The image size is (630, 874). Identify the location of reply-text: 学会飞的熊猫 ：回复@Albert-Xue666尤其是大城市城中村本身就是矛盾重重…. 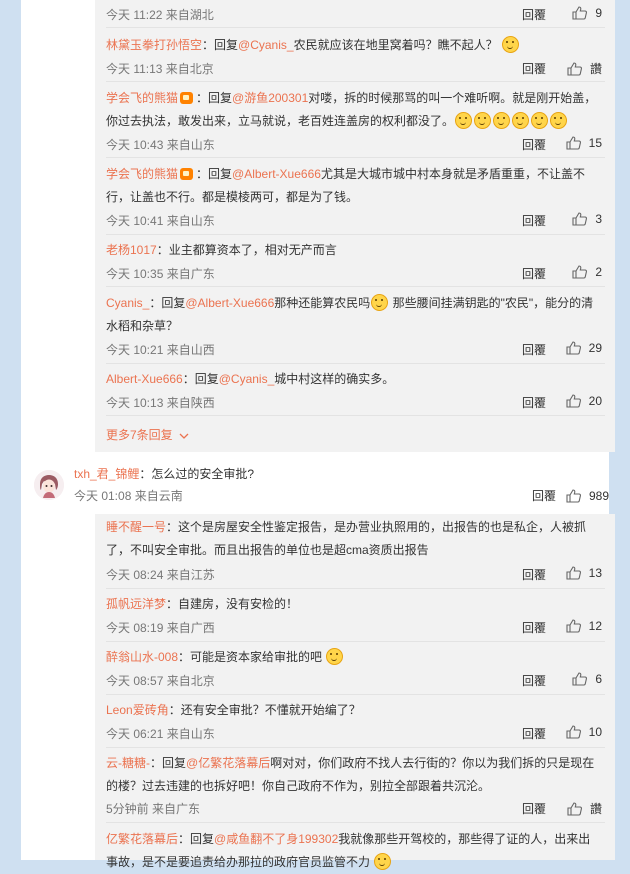
(345, 185).